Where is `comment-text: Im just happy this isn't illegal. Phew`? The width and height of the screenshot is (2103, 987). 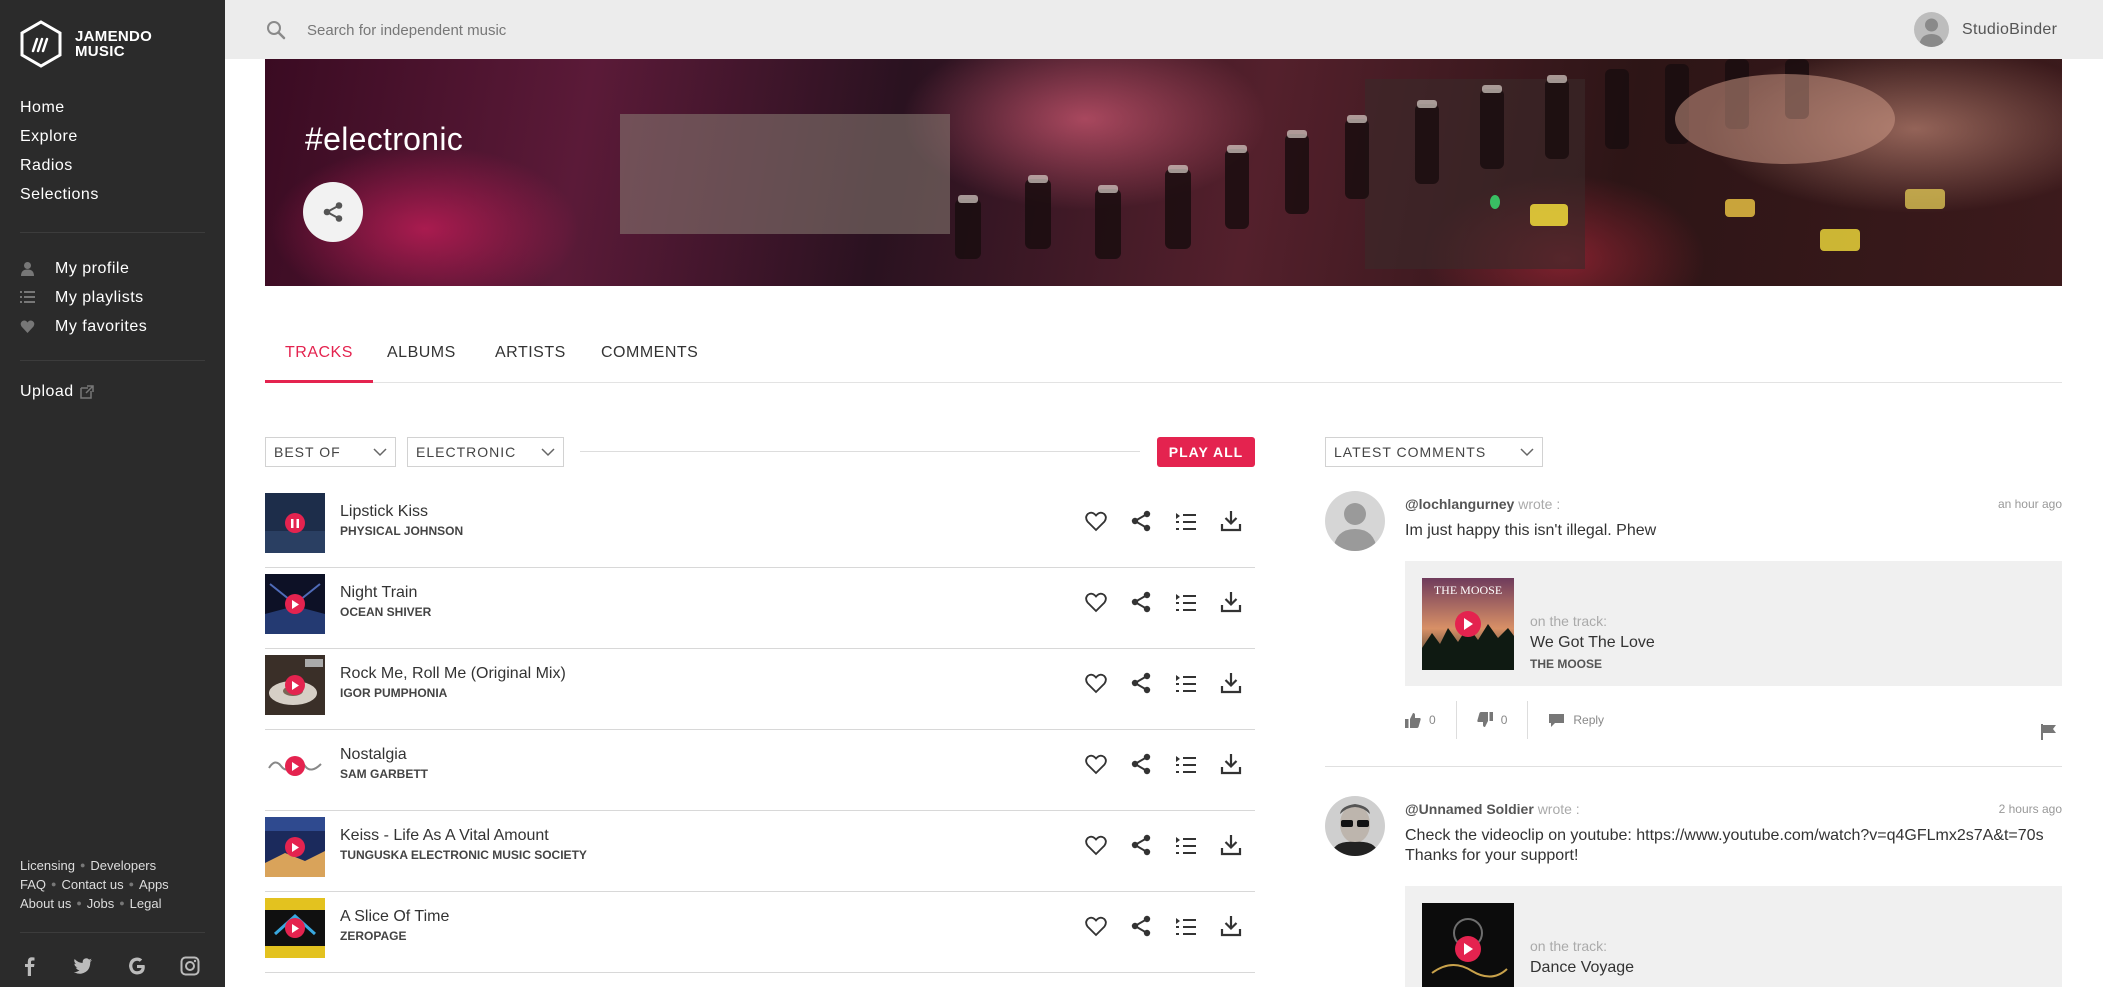 comment-text: Im just happy this isn't illegal. Phew is located at coordinates (1531, 530).